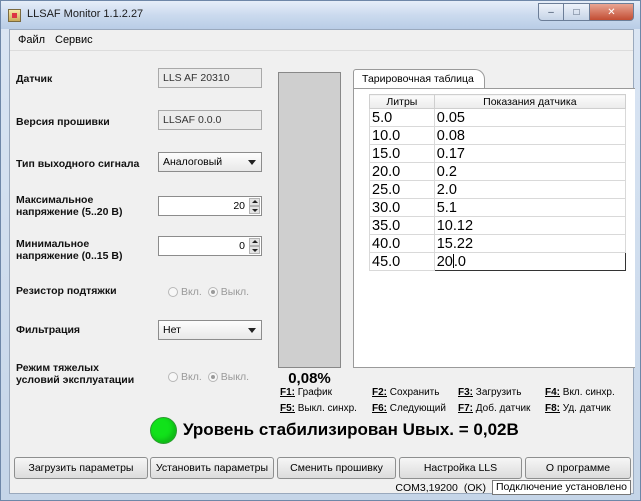  Describe the element at coordinates (306, 392) in the screenshot. I see `shortcut-f1: F1: График` at that location.